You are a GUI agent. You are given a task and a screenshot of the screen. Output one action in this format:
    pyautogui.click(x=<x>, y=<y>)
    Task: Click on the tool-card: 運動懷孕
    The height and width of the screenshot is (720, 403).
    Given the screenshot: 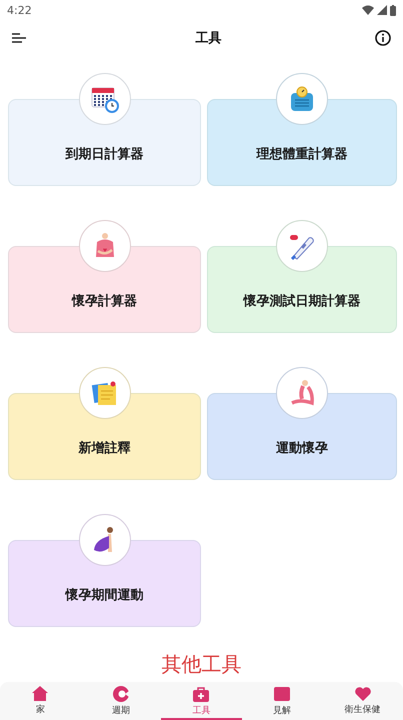 What is the action you would take?
    pyautogui.click(x=302, y=436)
    